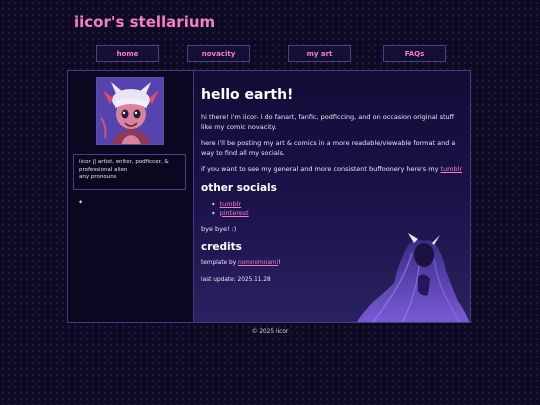 The image size is (540, 405). I want to click on footer-copyright: © 2025 iicor, so click(270, 332).